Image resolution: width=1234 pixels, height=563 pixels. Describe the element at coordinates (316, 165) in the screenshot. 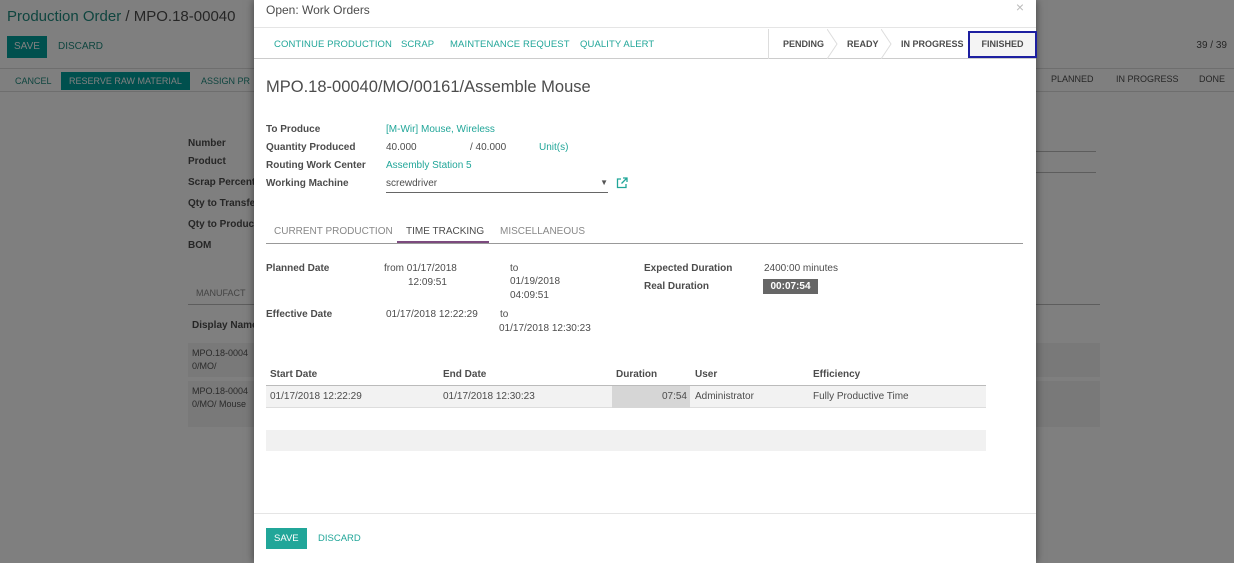

I see `routing-label: Routing Work Center` at that location.